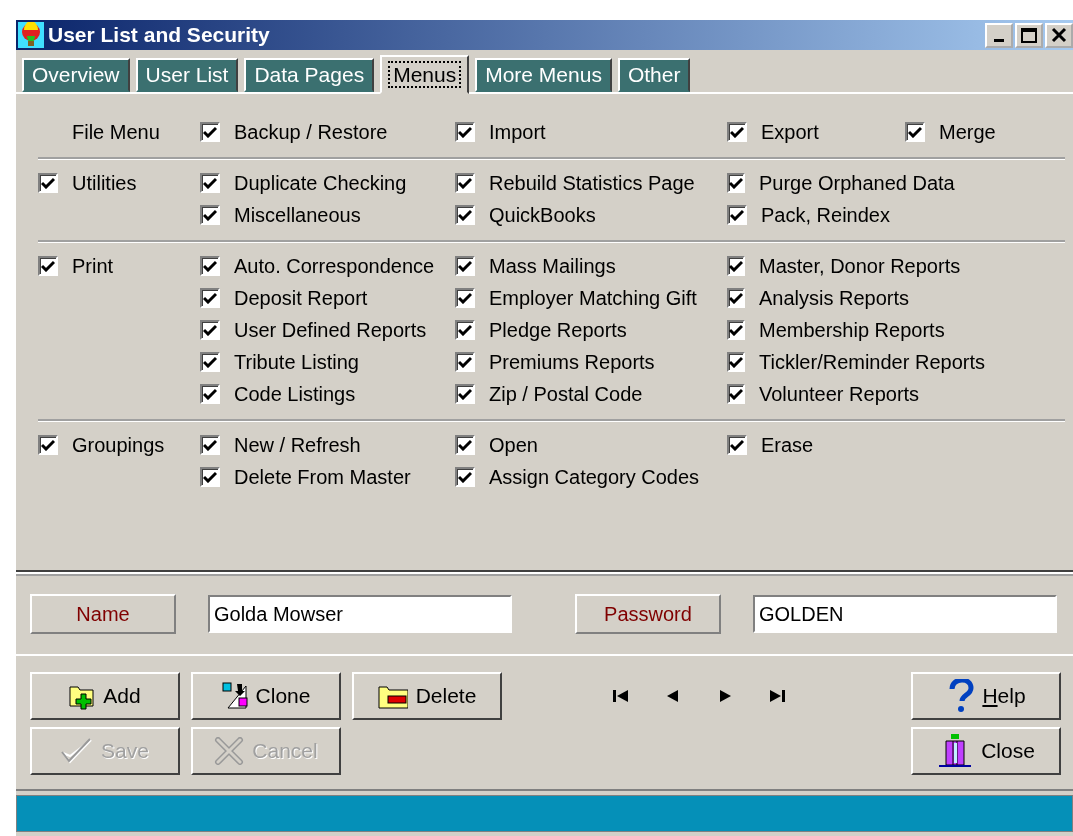  Describe the element at coordinates (986, 696) in the screenshot. I see `help-button: Help` at that location.